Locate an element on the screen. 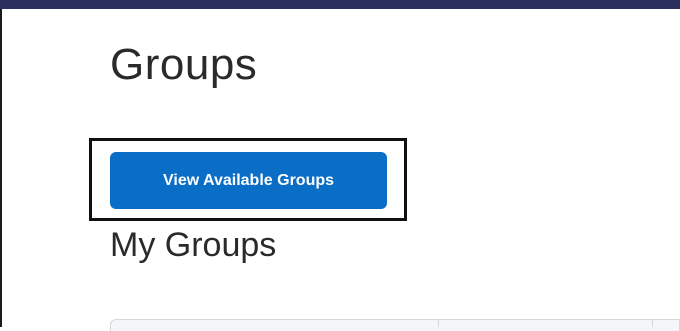 The height and width of the screenshot is (331, 680). page-title: Groups is located at coordinates (184, 64).